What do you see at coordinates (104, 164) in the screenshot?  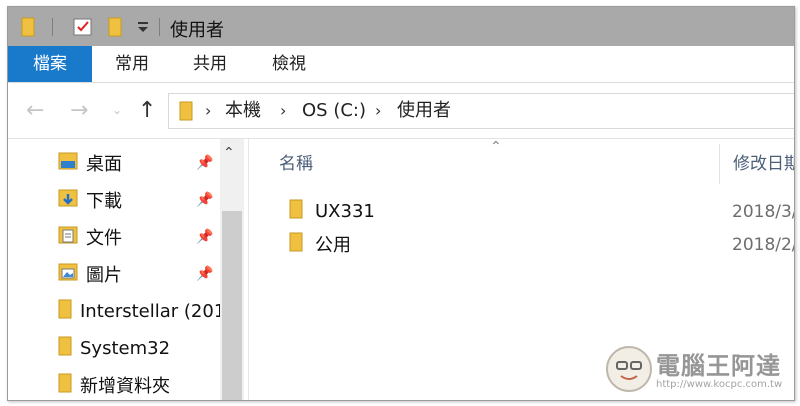 I see `nav-item-label: 桌面` at bounding box center [104, 164].